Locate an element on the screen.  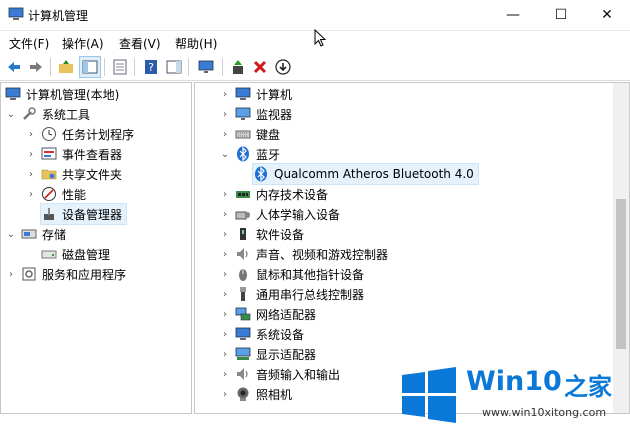
forward-button is located at coordinates (36, 67).